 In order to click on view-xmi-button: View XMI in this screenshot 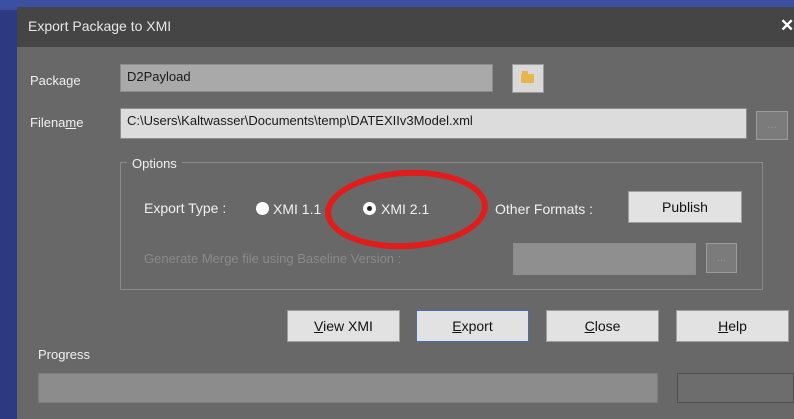, I will do `click(343, 326)`.